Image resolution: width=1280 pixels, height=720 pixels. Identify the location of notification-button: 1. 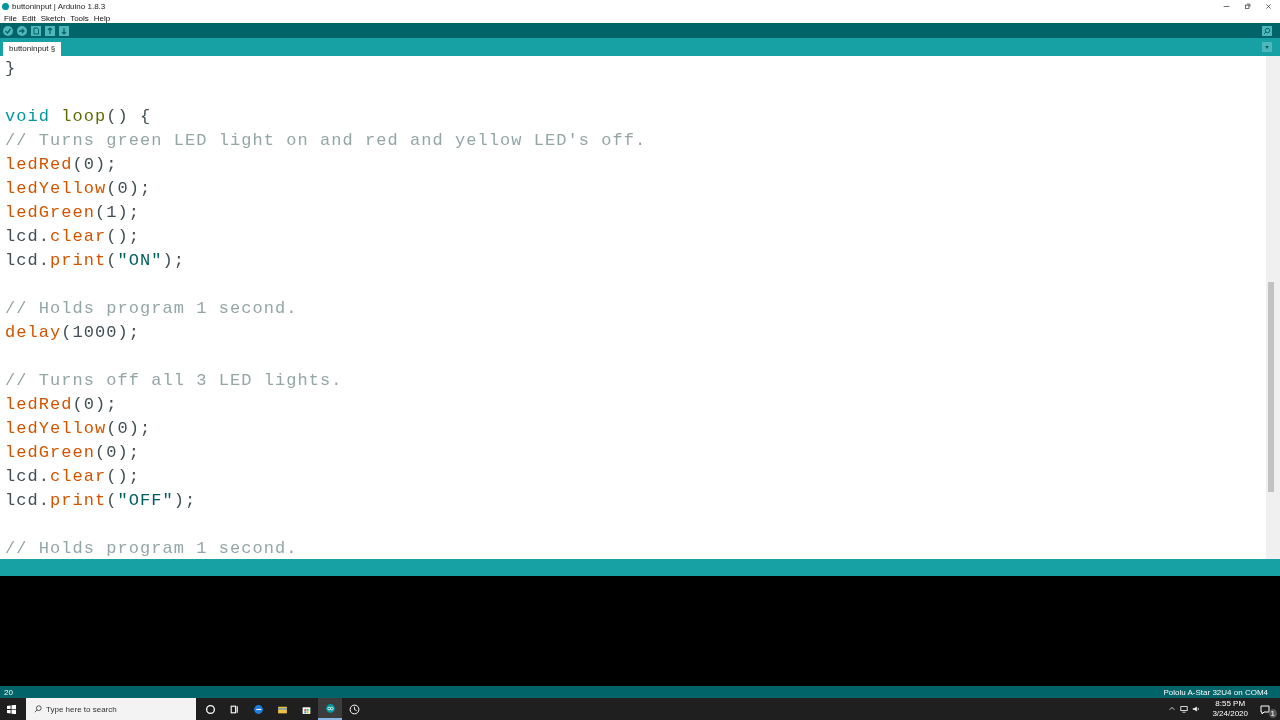
(1267, 709).